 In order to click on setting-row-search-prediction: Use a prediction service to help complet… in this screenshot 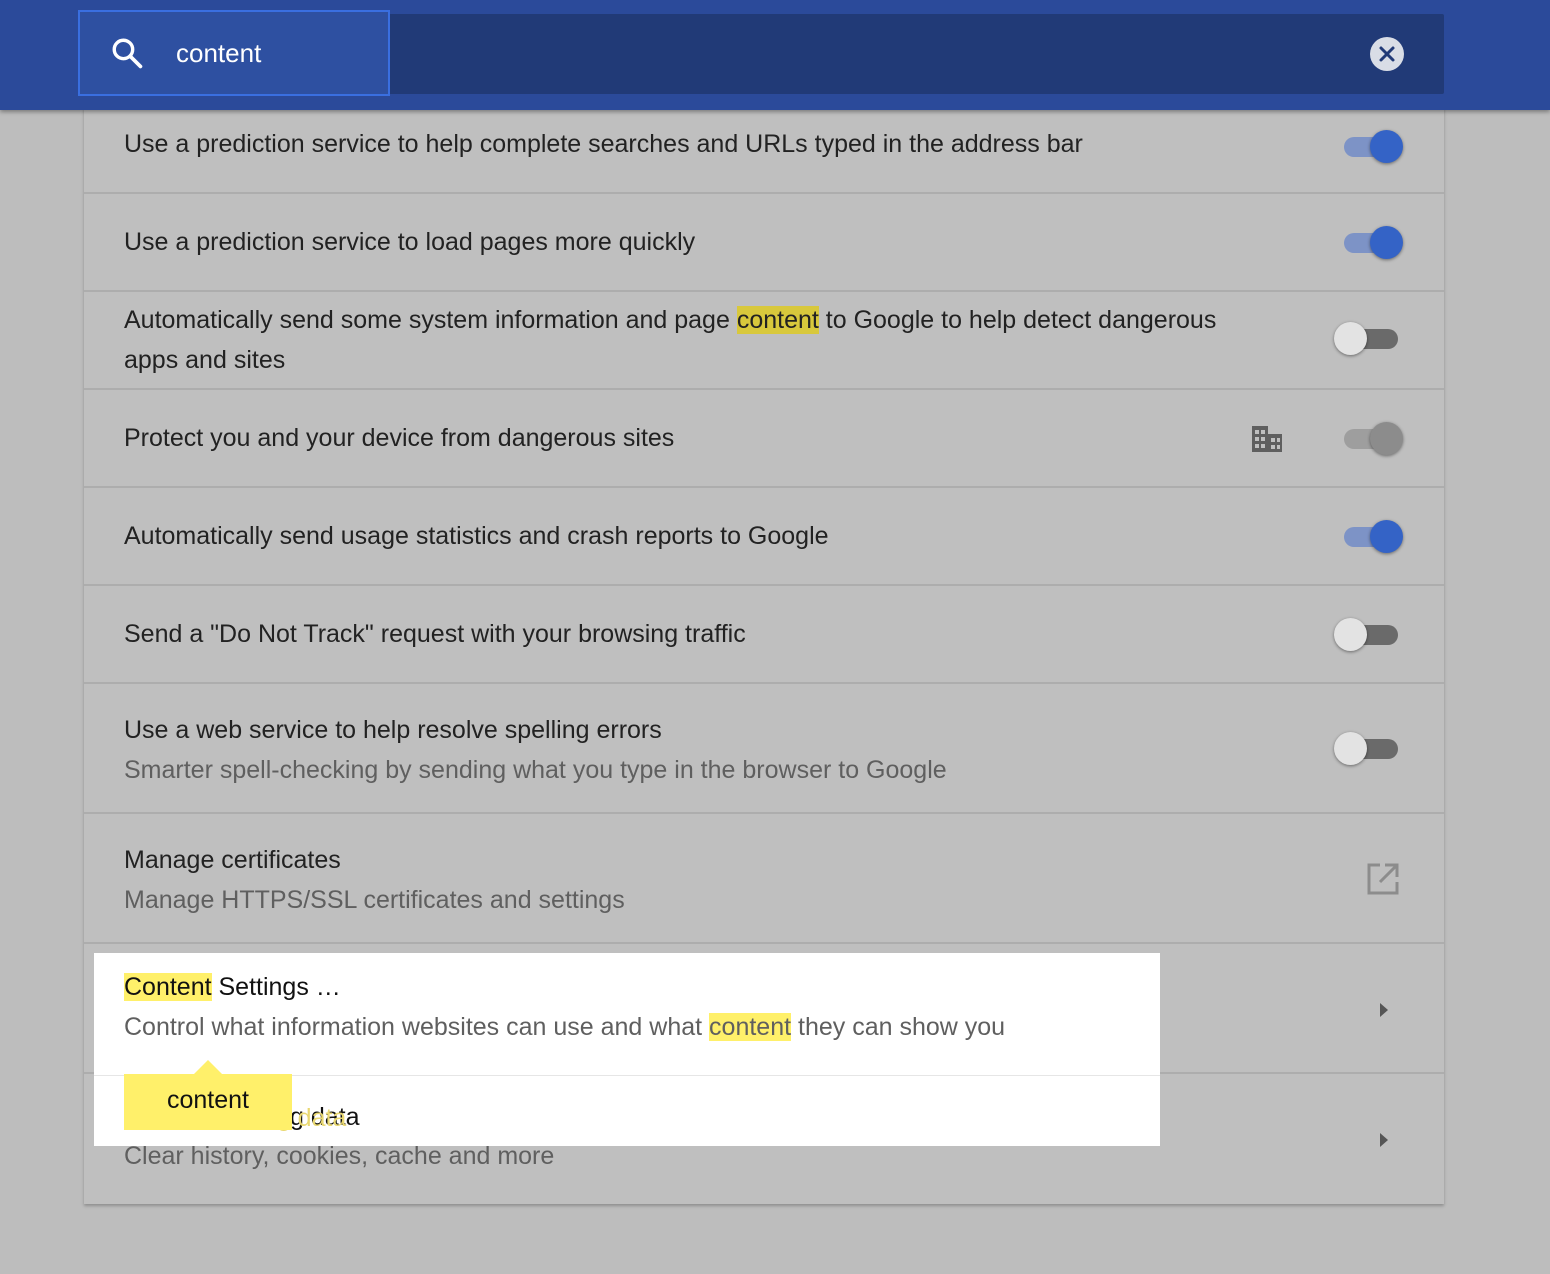, I will do `click(764, 145)`.